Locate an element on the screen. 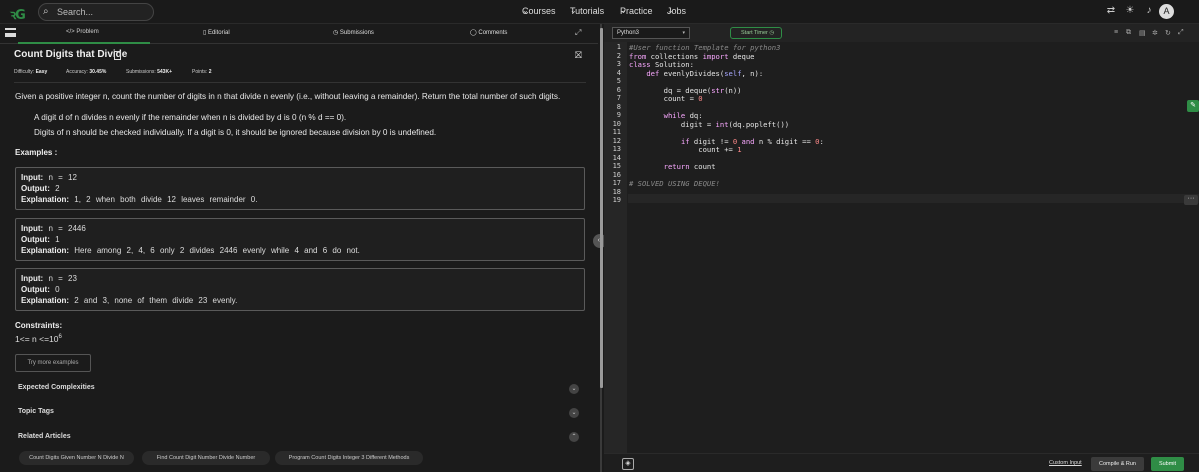 Image resolution: width=1199 pixels, height=472 pixels. line-number: 6 is located at coordinates (618, 89).